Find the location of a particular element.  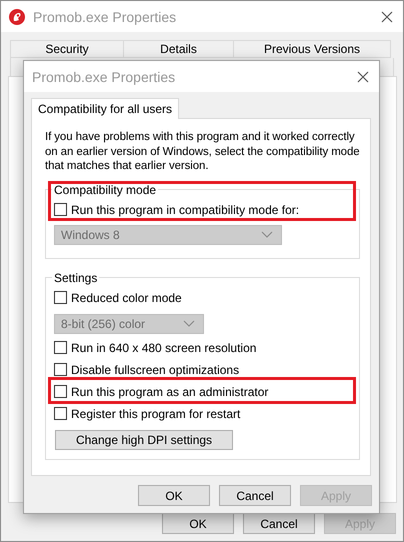

checkbox-label: Run this program as an administrator is located at coordinates (169, 391).